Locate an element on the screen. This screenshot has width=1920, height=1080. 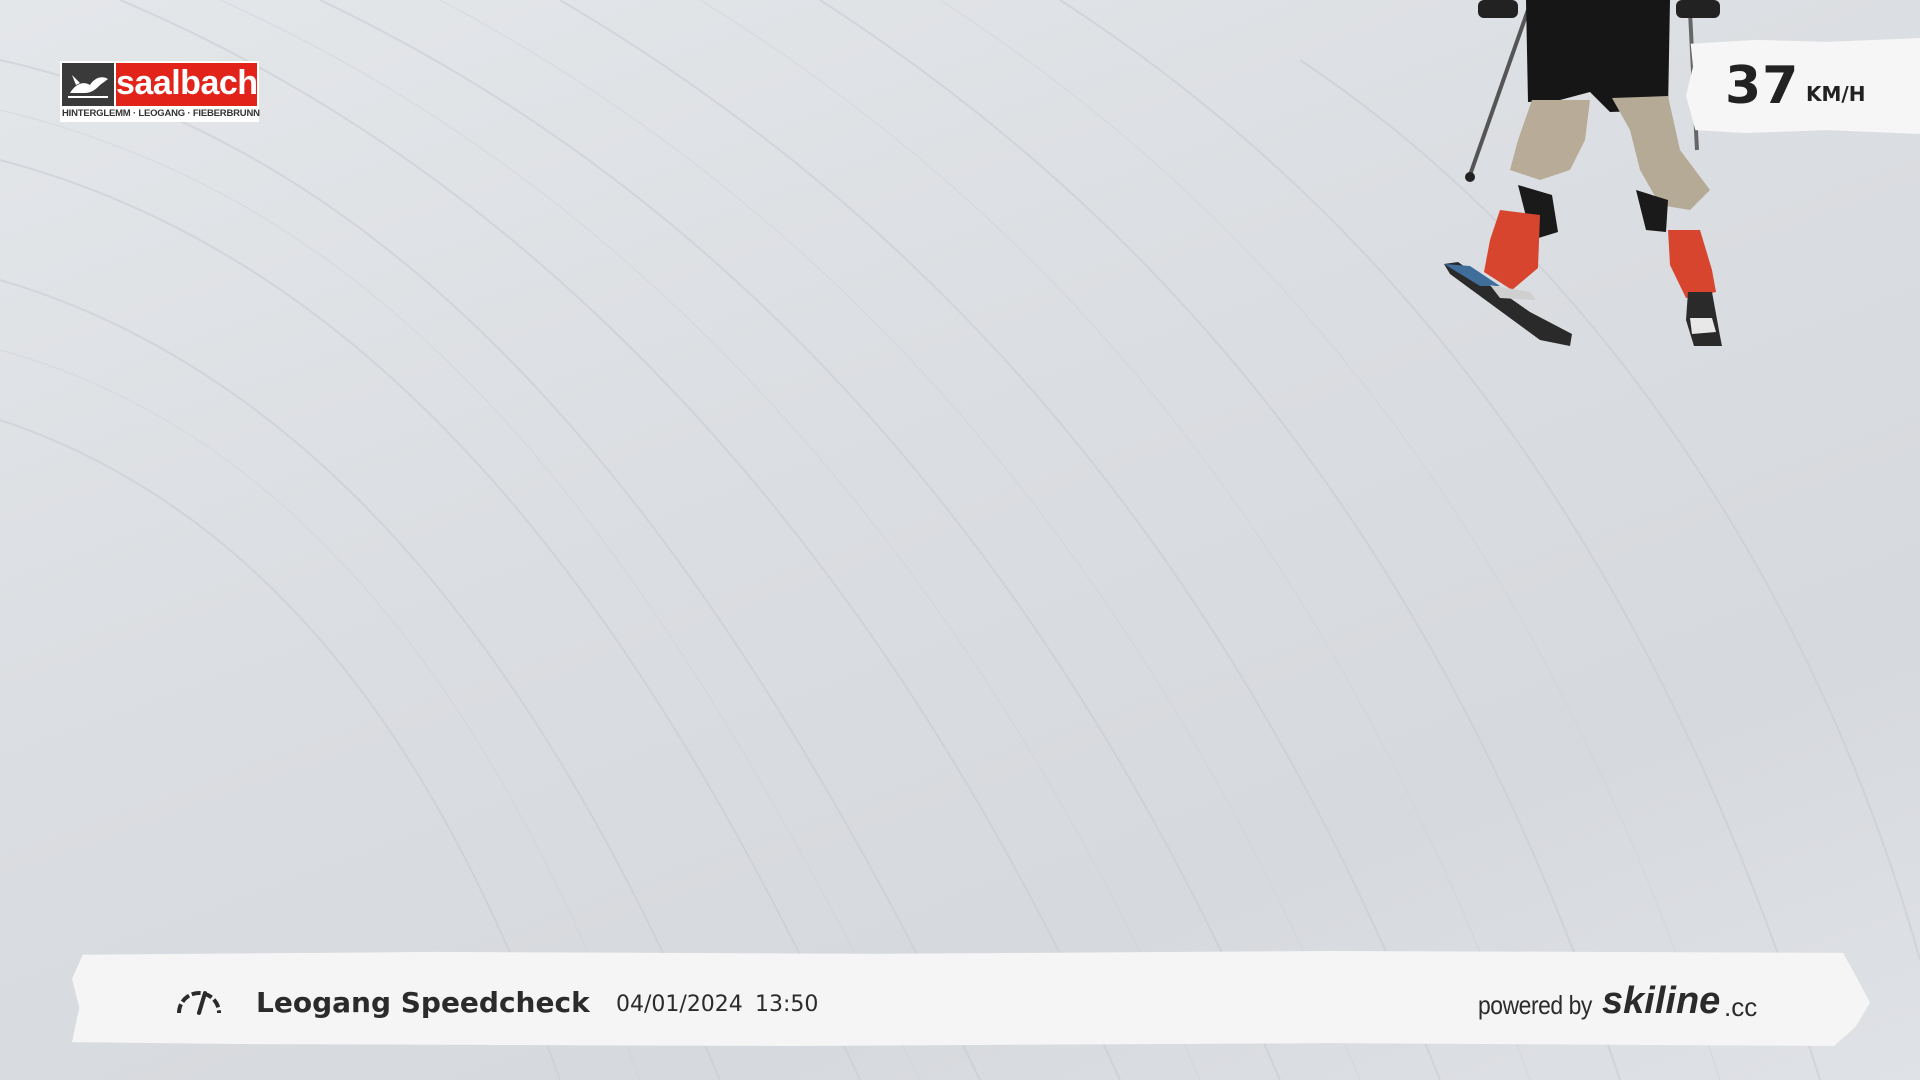
logo-wordmark: saalbach is located at coordinates (187, 84).